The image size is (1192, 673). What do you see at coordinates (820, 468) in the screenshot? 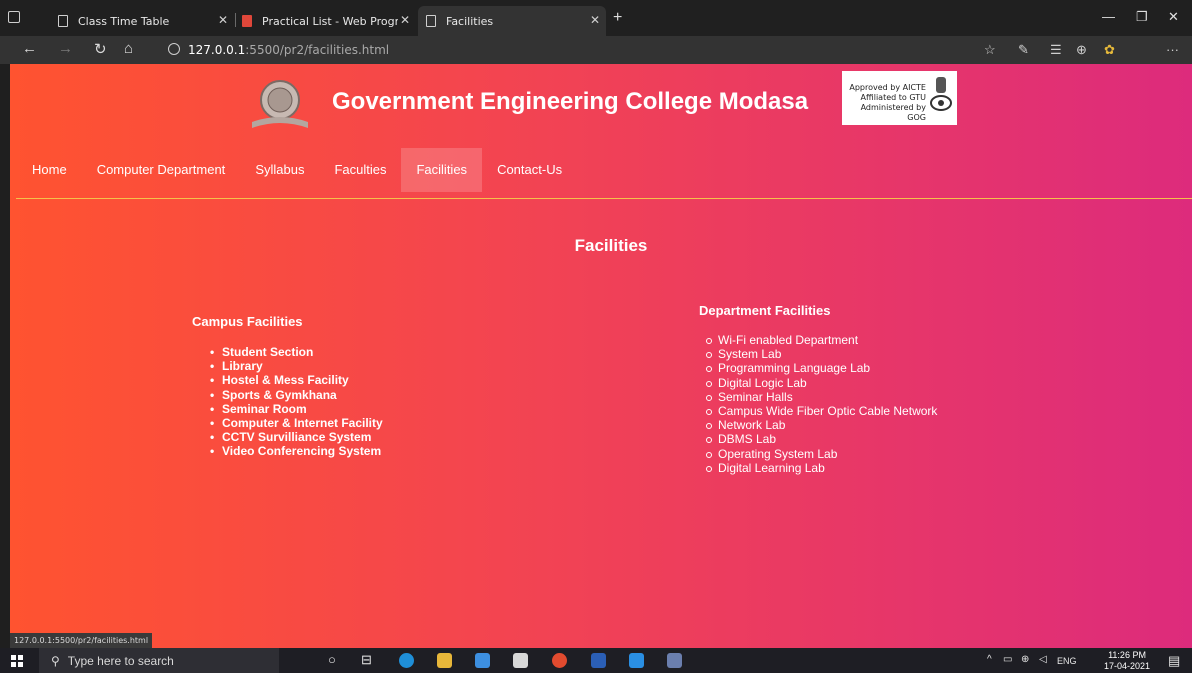
I see `list-item: Digital Learning Lab` at bounding box center [820, 468].